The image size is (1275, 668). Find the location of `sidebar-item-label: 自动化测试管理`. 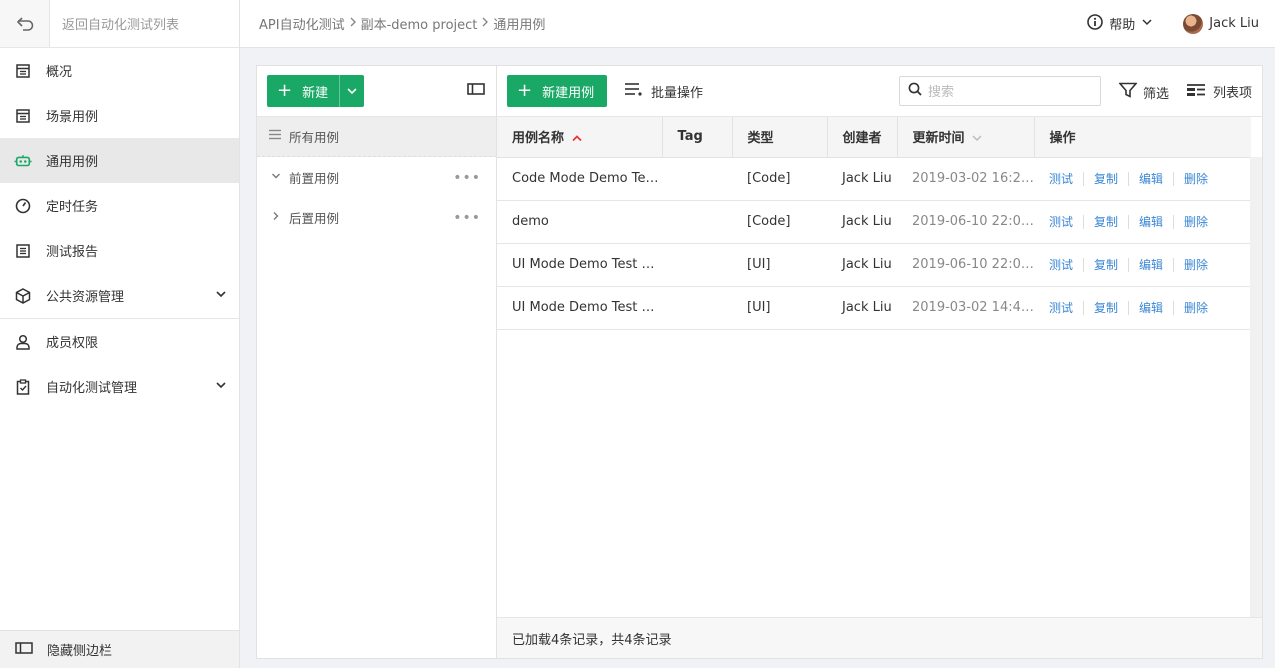

sidebar-item-label: 自动化测试管理 is located at coordinates (92, 388).